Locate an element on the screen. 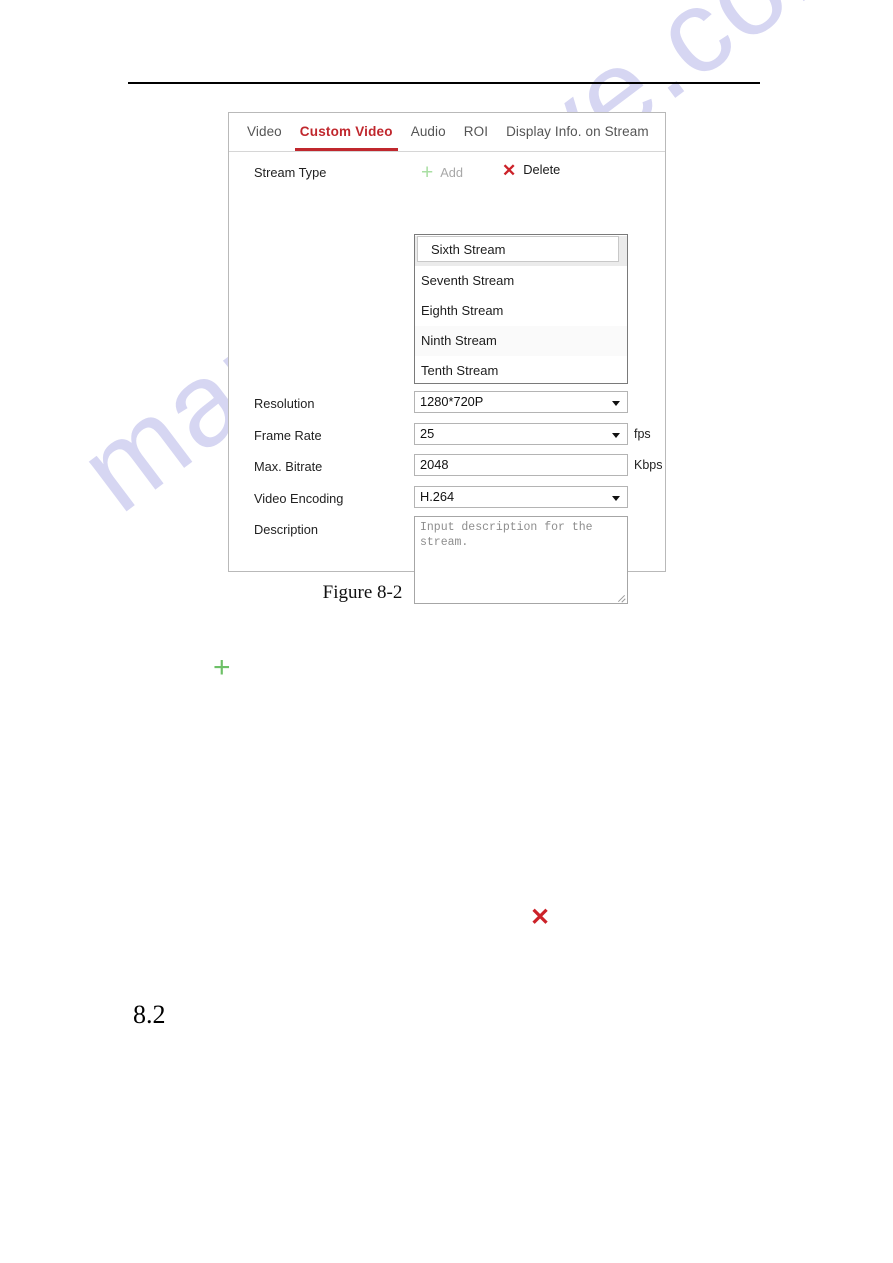  description-label: Description is located at coordinates (286, 529).